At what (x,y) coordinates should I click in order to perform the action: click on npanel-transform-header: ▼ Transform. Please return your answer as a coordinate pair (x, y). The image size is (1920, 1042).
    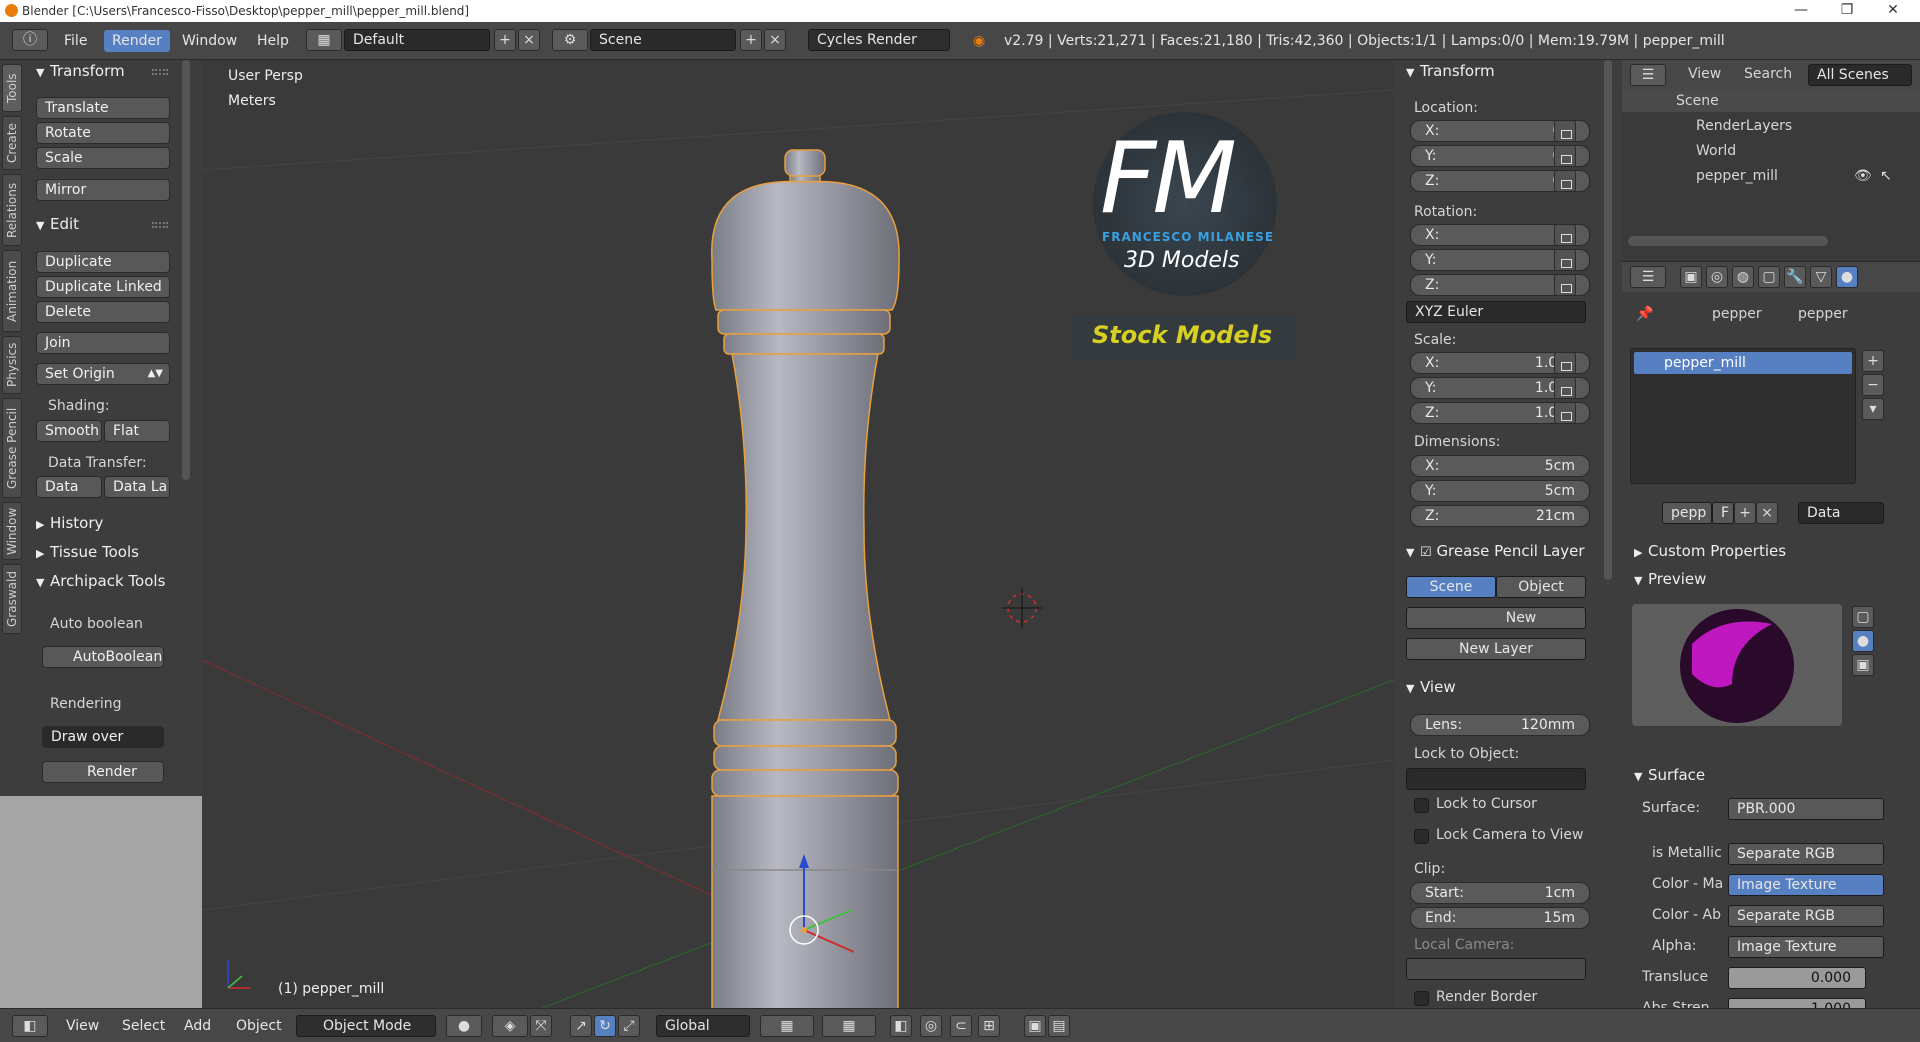
    Looking at the image, I should click on (1450, 71).